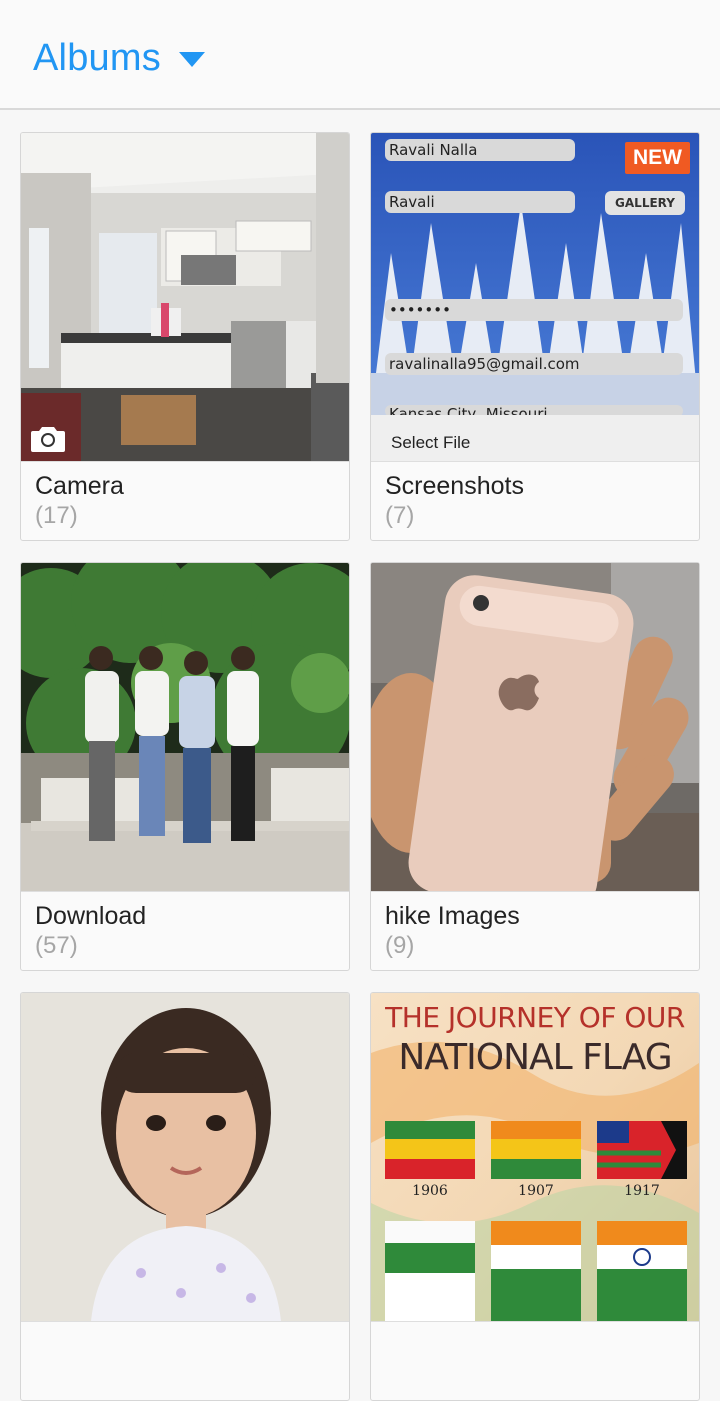 This screenshot has width=720, height=1401. I want to click on poster-year: 1917, so click(642, 1191).